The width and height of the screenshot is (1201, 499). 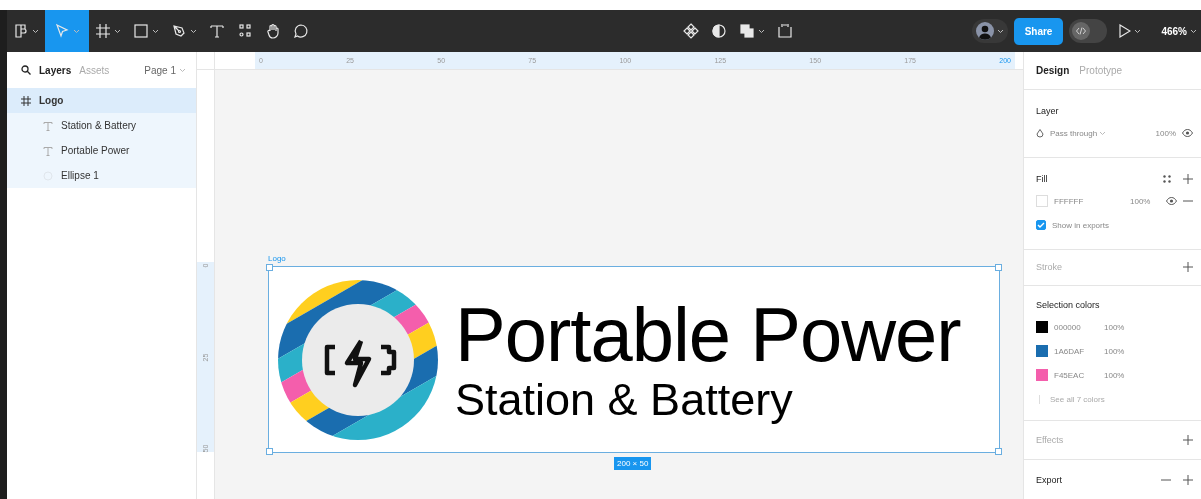 What do you see at coordinates (101, 175) in the screenshot?
I see `layer-row: Ellipse 1` at bounding box center [101, 175].